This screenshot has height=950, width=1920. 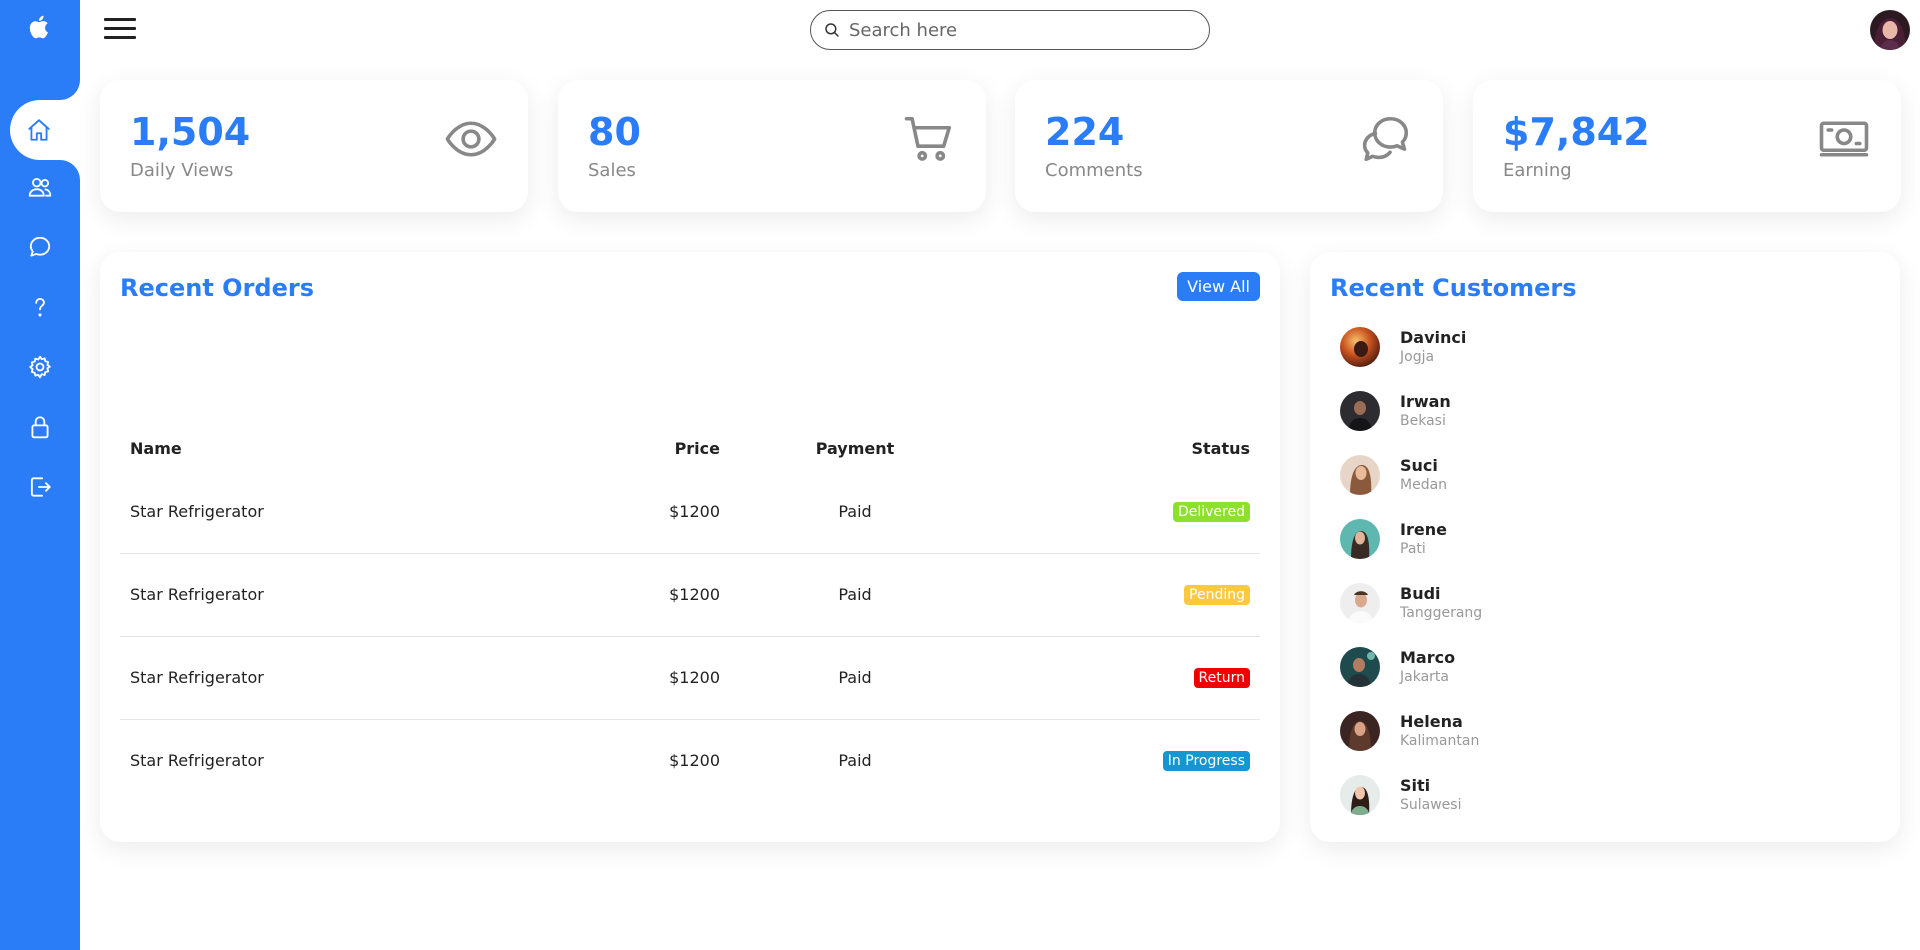 I want to click on card-label: Daily Views, so click(x=182, y=170).